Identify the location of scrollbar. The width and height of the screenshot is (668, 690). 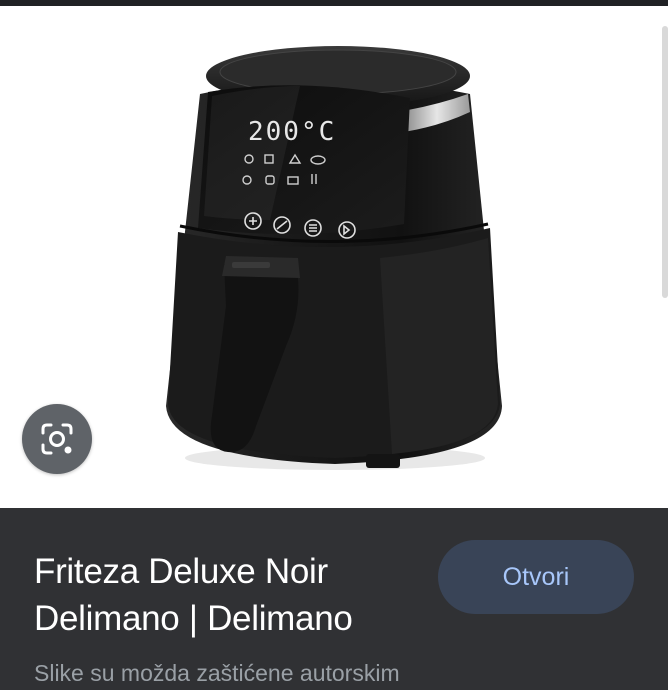
(665, 162).